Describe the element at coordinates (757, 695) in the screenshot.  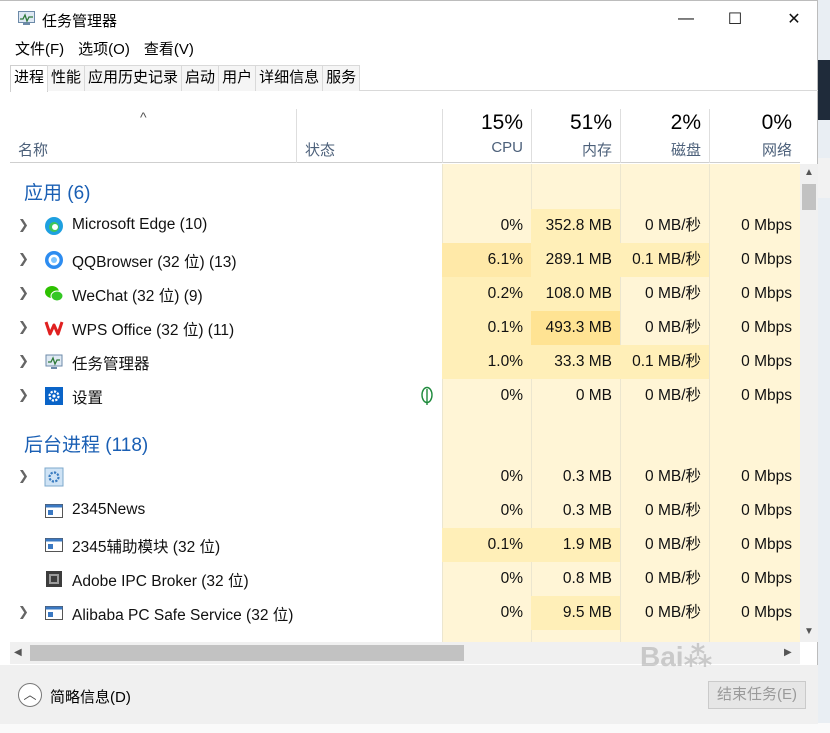
I see `end-task-button: 结束任务(E)` at that location.